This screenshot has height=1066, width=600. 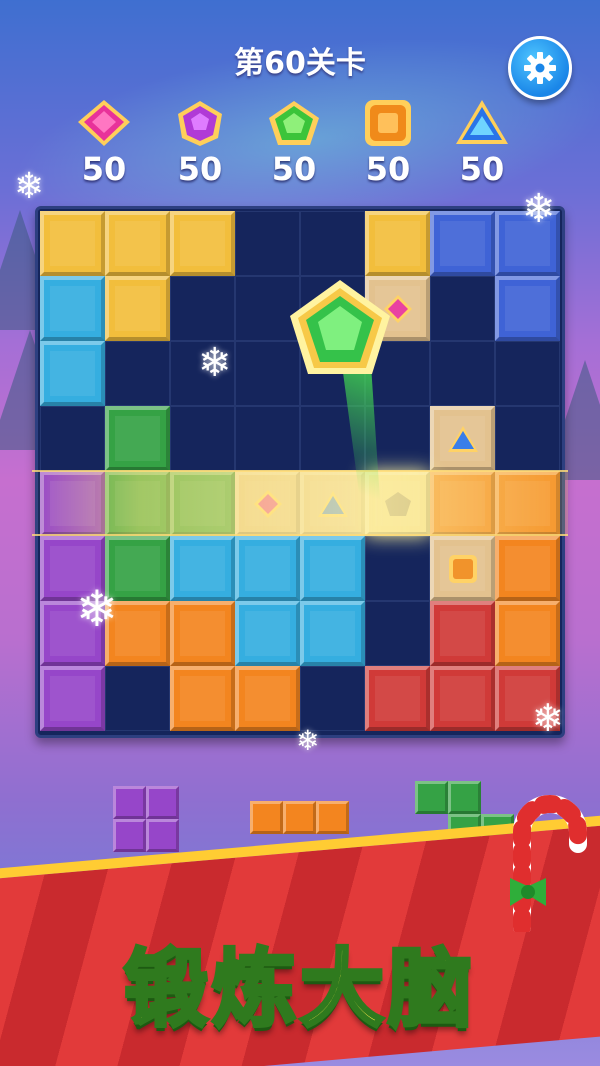 What do you see at coordinates (397, 503) in the screenshot?
I see `empty-pentagon-slot-icon` at bounding box center [397, 503].